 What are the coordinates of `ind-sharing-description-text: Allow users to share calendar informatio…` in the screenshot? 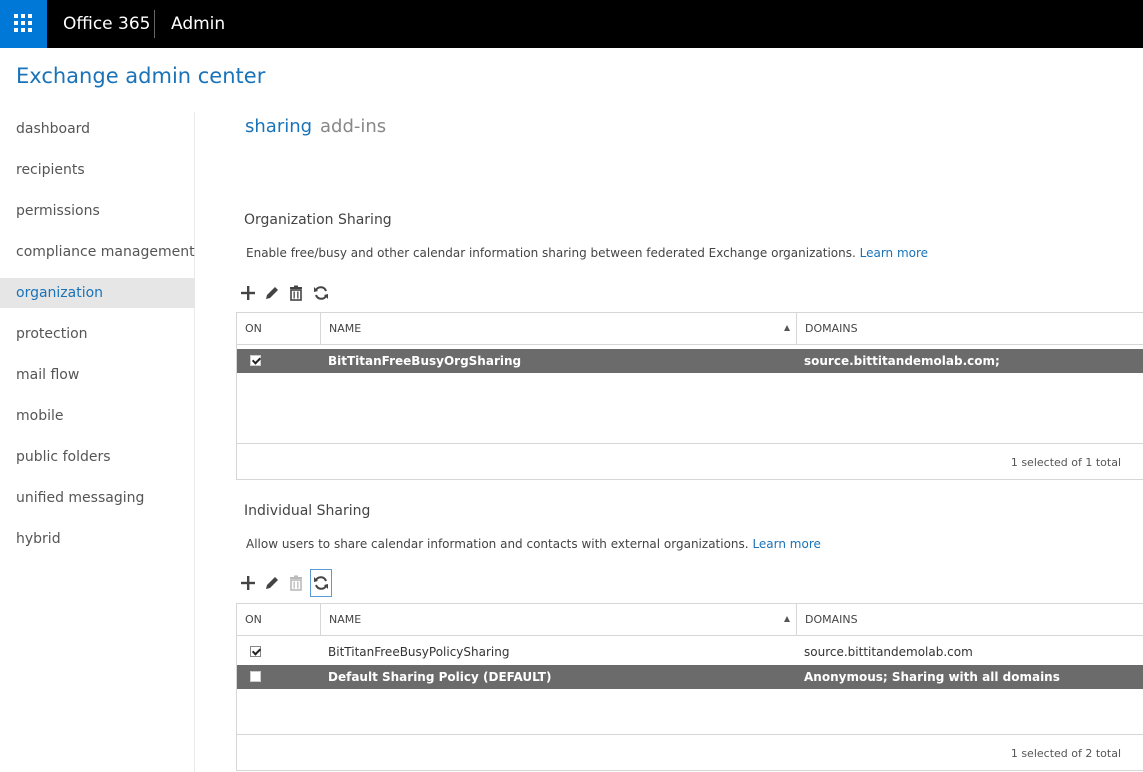 It's located at (497, 544).